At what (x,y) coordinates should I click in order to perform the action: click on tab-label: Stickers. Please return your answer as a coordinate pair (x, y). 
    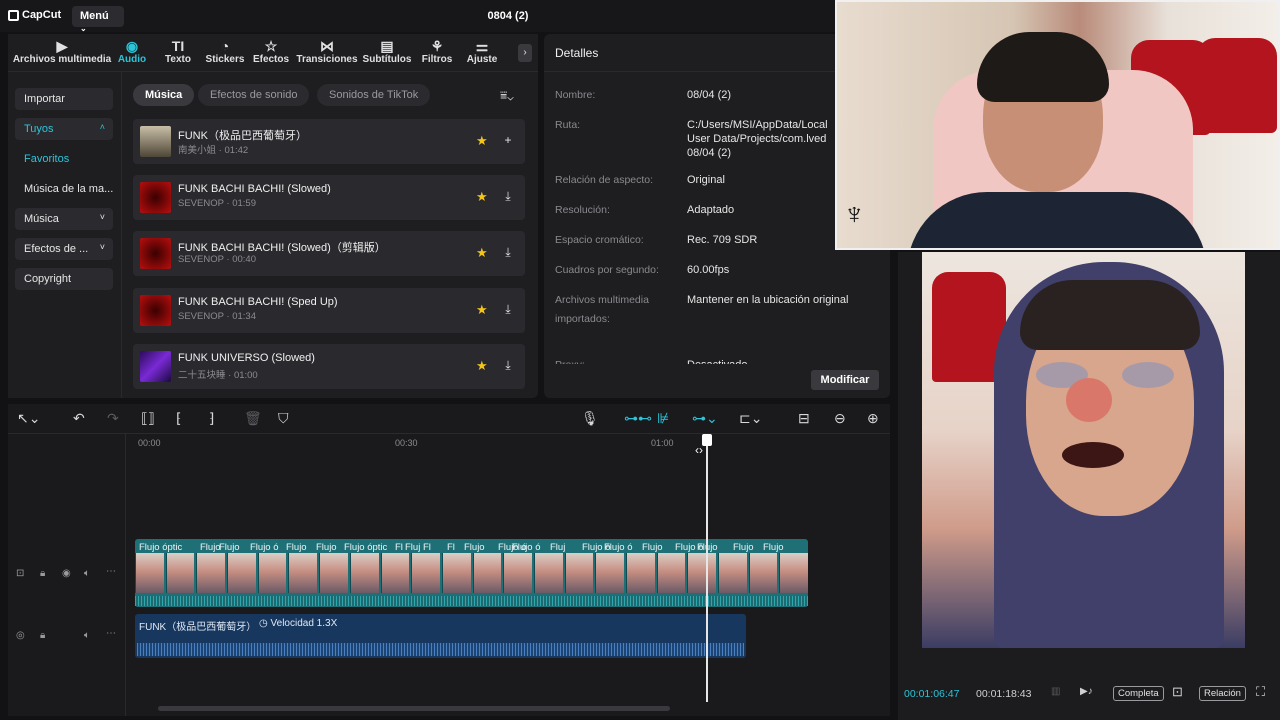
    Looking at the image, I should click on (225, 59).